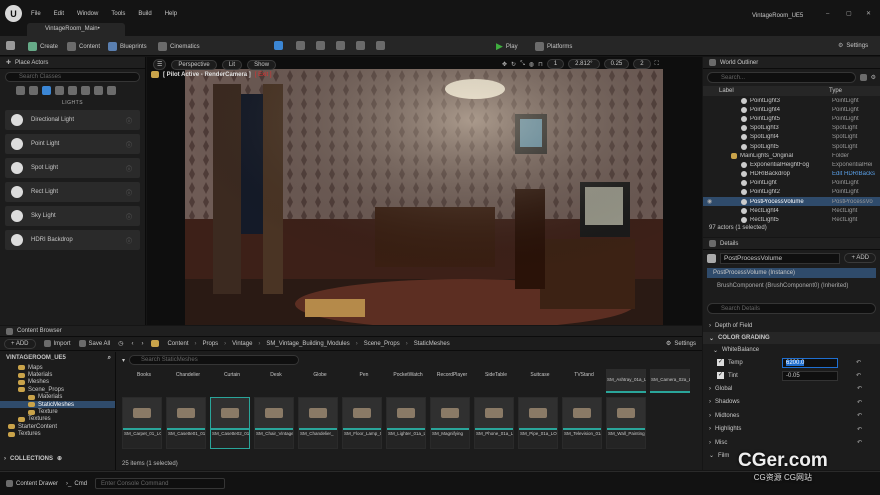 This screenshot has width=880, height=495. I want to click on asset-tile: SM_Ashtray_01a_LOD0, so click(626, 381).